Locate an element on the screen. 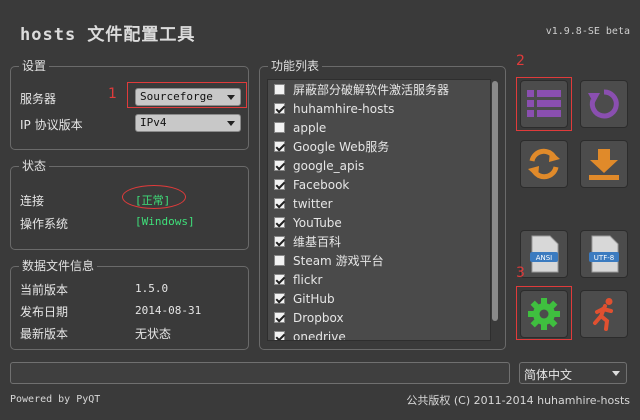 Image resolution: width=640 pixels, height=420 pixels. function-list-scrollbar is located at coordinates (495, 210).